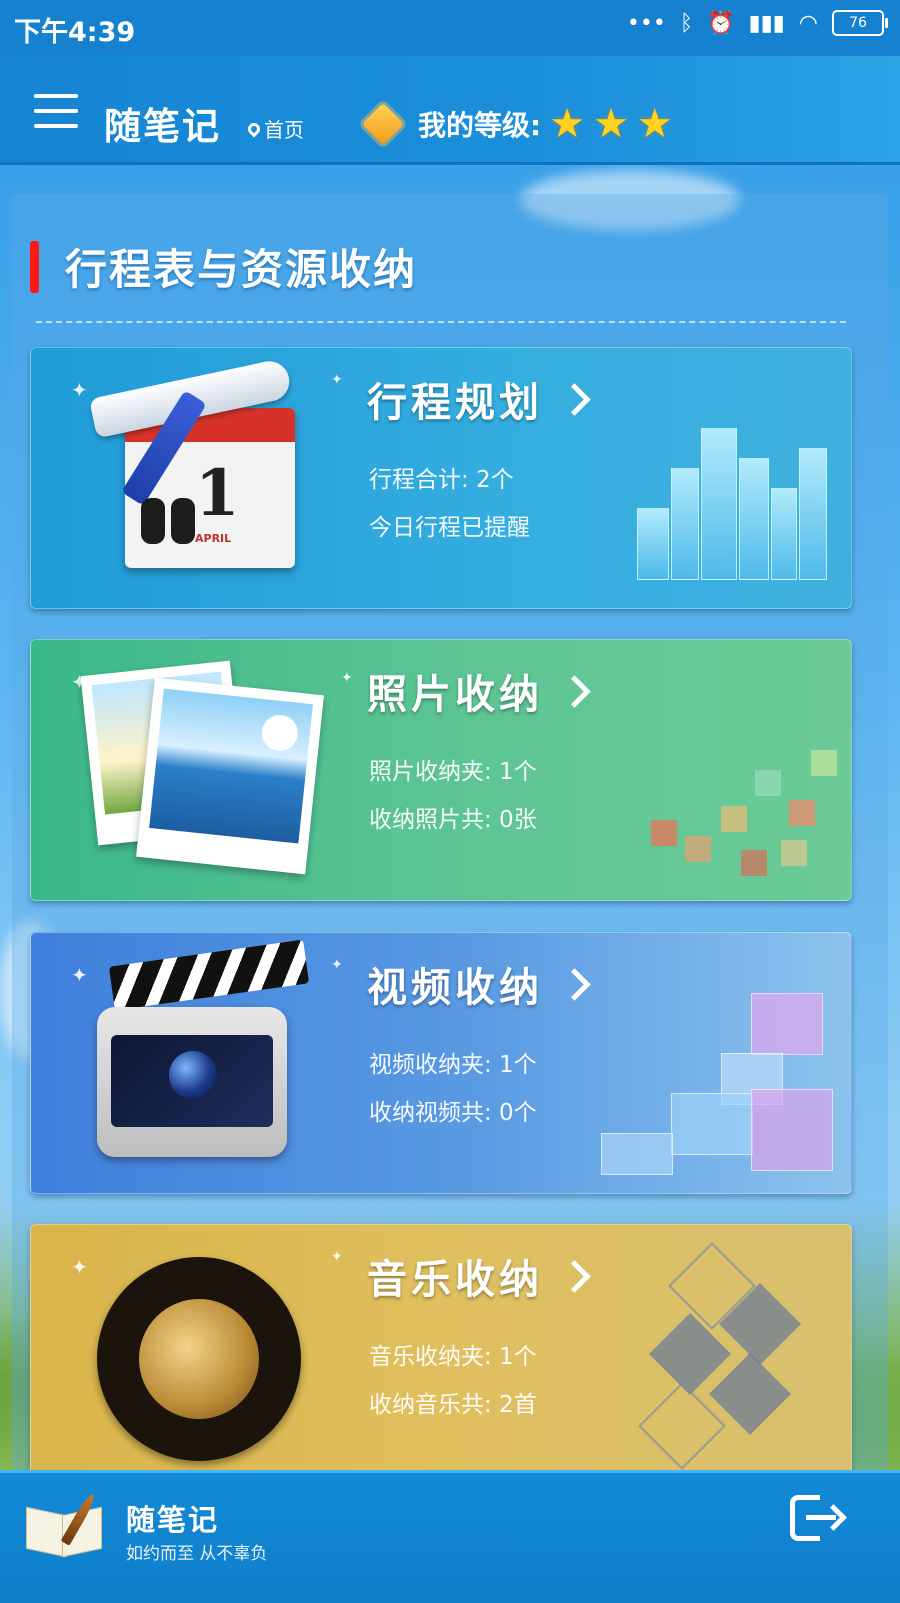 The width and height of the screenshot is (900, 1603). I want to click on clapperboard-top, so click(209, 975).